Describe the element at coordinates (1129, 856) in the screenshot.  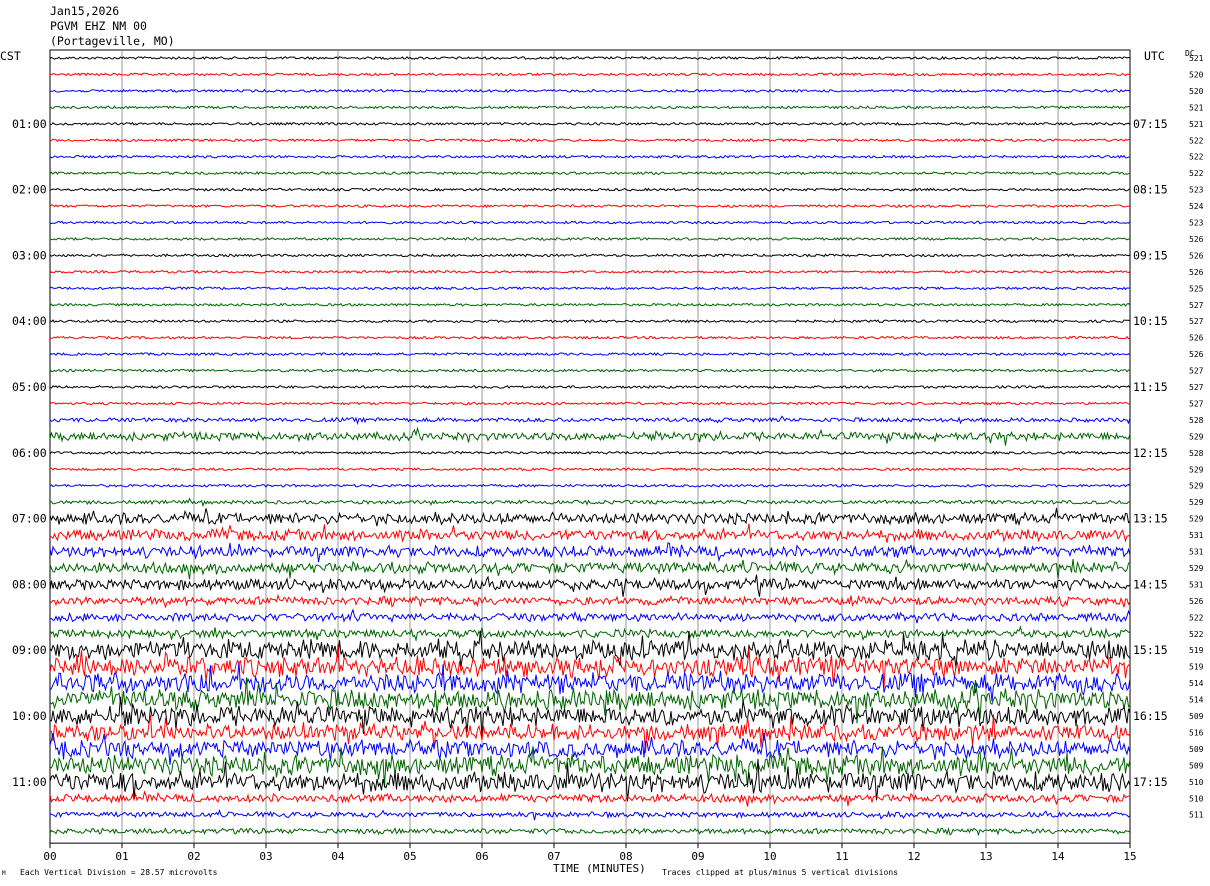
I see `x-tick-label: 15` at that location.